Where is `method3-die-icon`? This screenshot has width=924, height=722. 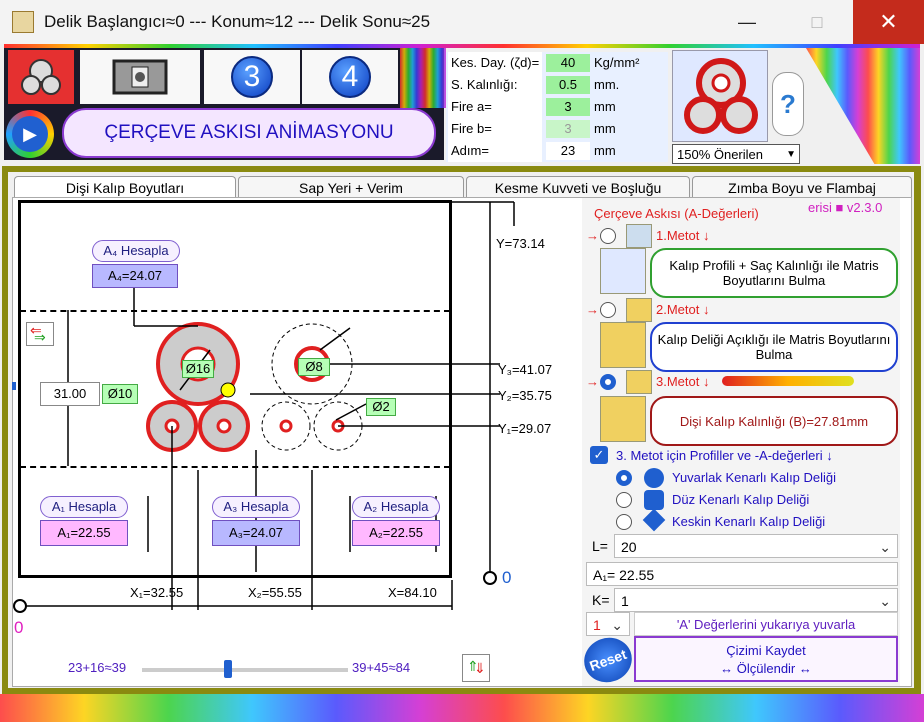 method3-die-icon is located at coordinates (623, 419).